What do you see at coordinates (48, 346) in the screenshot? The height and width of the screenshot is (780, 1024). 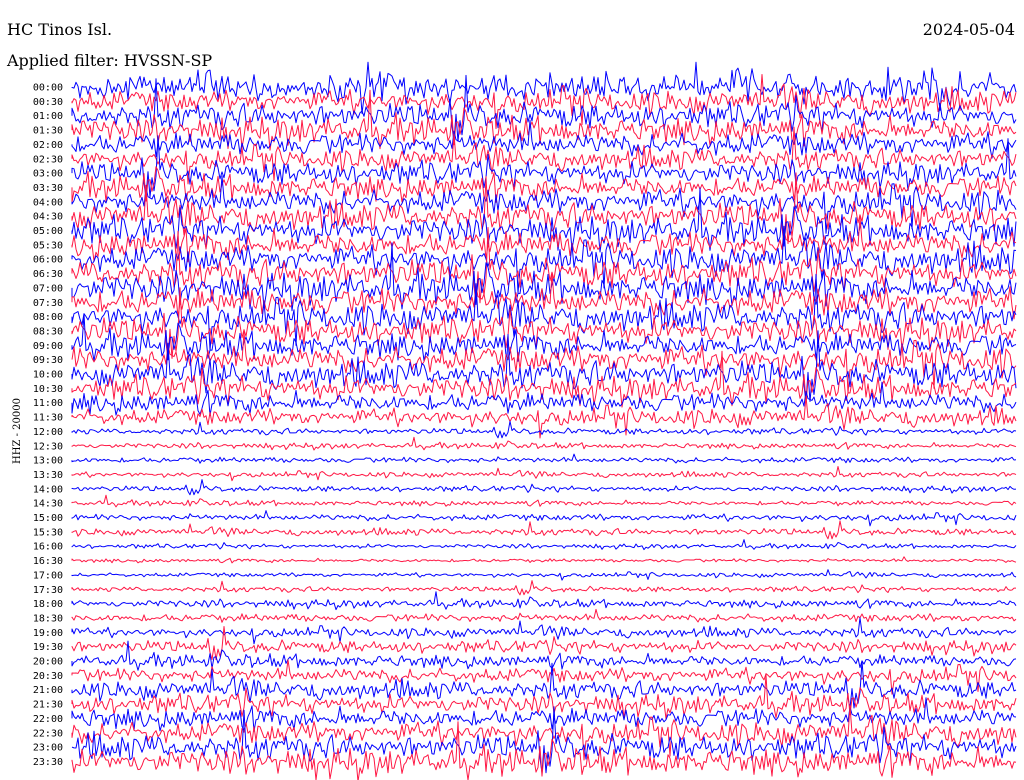 I see `tick-label-0900: 09:00` at bounding box center [48, 346].